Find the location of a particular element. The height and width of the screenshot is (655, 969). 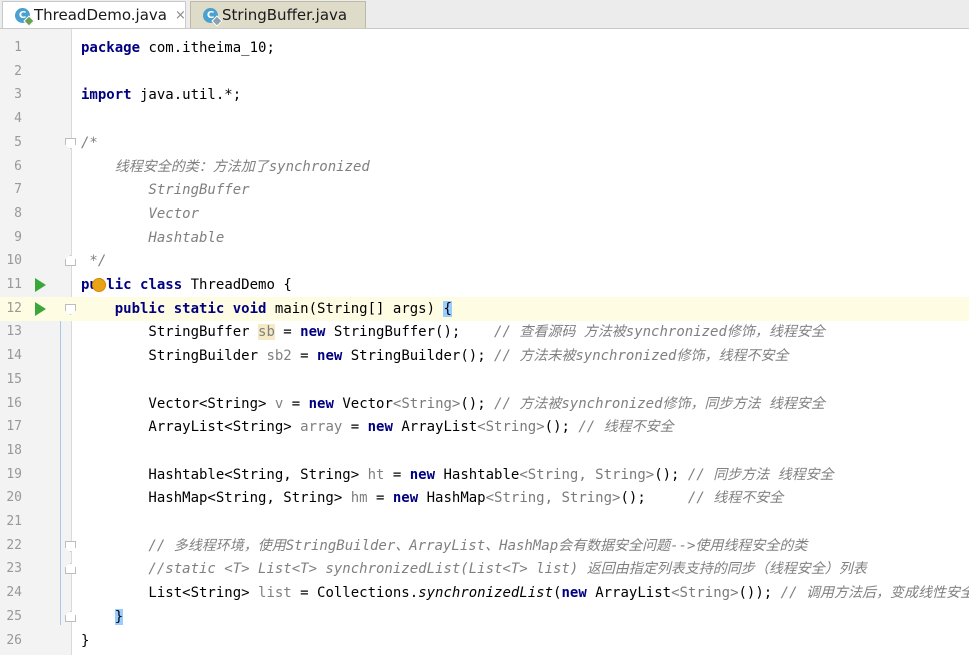

line-number: 4 is located at coordinates (11, 119).